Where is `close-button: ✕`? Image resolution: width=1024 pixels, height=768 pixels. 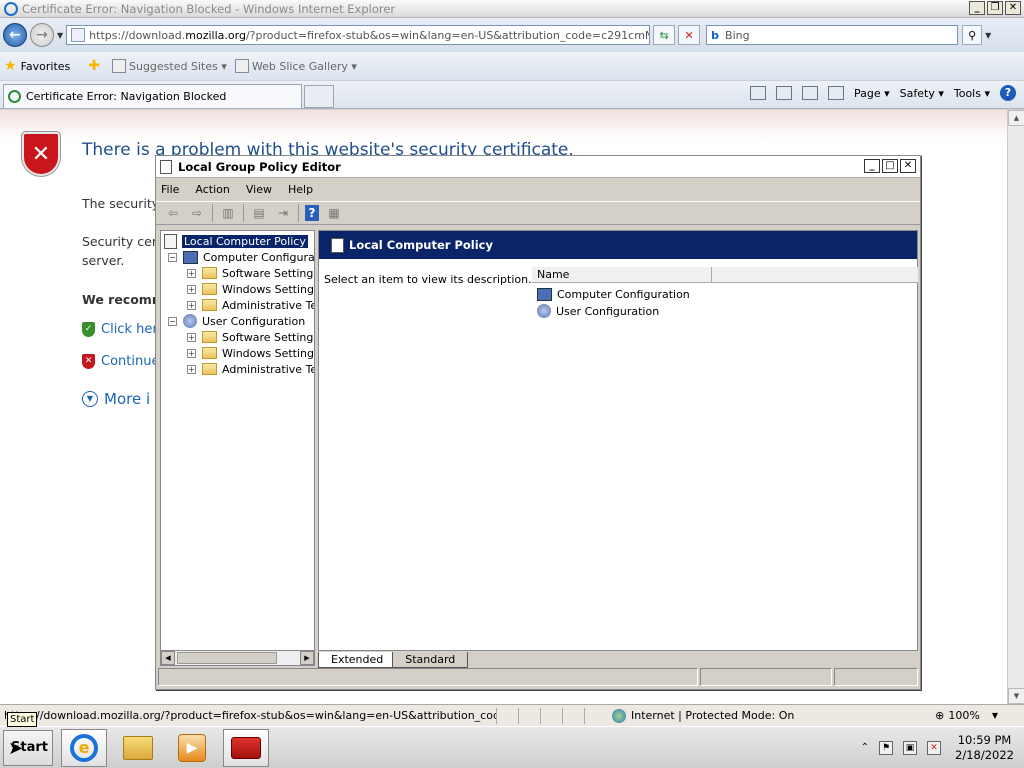 close-button: ✕ is located at coordinates (1013, 8).